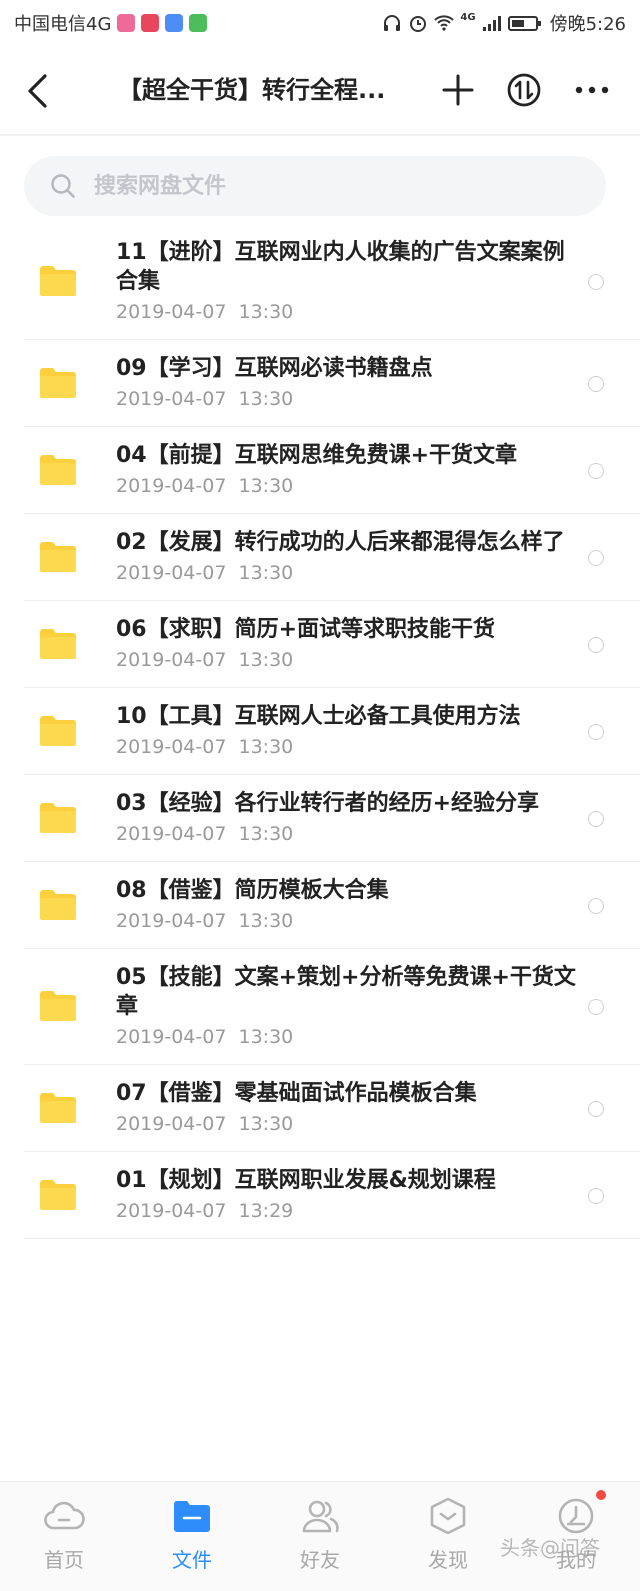  What do you see at coordinates (340, 542) in the screenshot?
I see `file-name: 02【发展】转行成功的人后来都混得怎么样了` at bounding box center [340, 542].